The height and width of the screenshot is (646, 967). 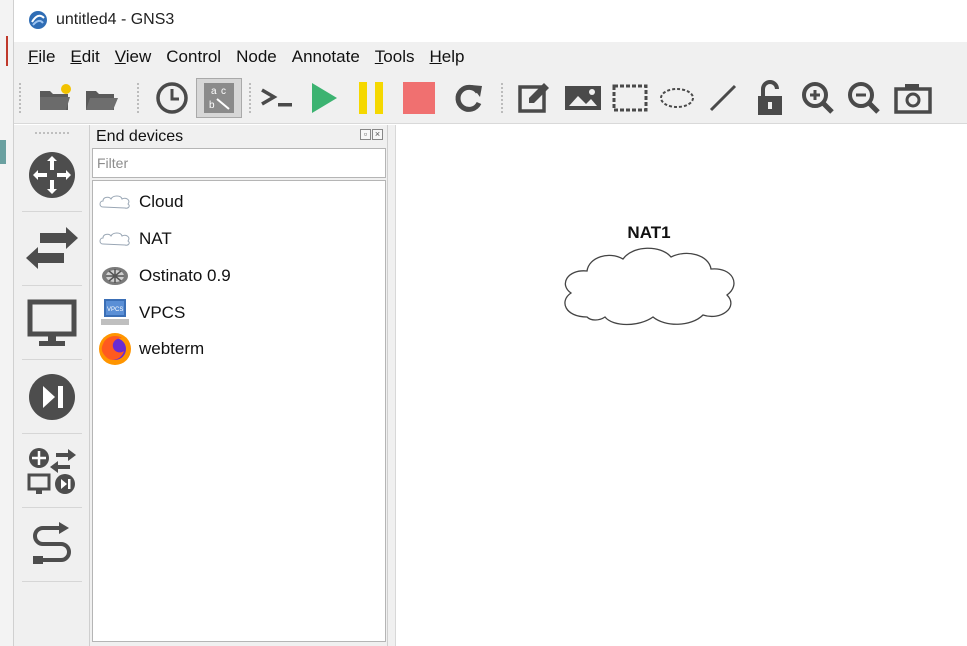 What do you see at coordinates (3, 152) in the screenshot?
I see `background-window-mark` at bounding box center [3, 152].